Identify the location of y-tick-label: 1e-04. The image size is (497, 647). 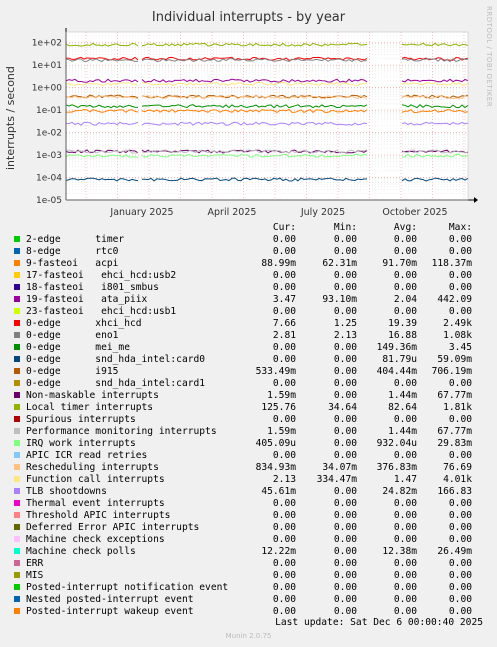
(49, 179).